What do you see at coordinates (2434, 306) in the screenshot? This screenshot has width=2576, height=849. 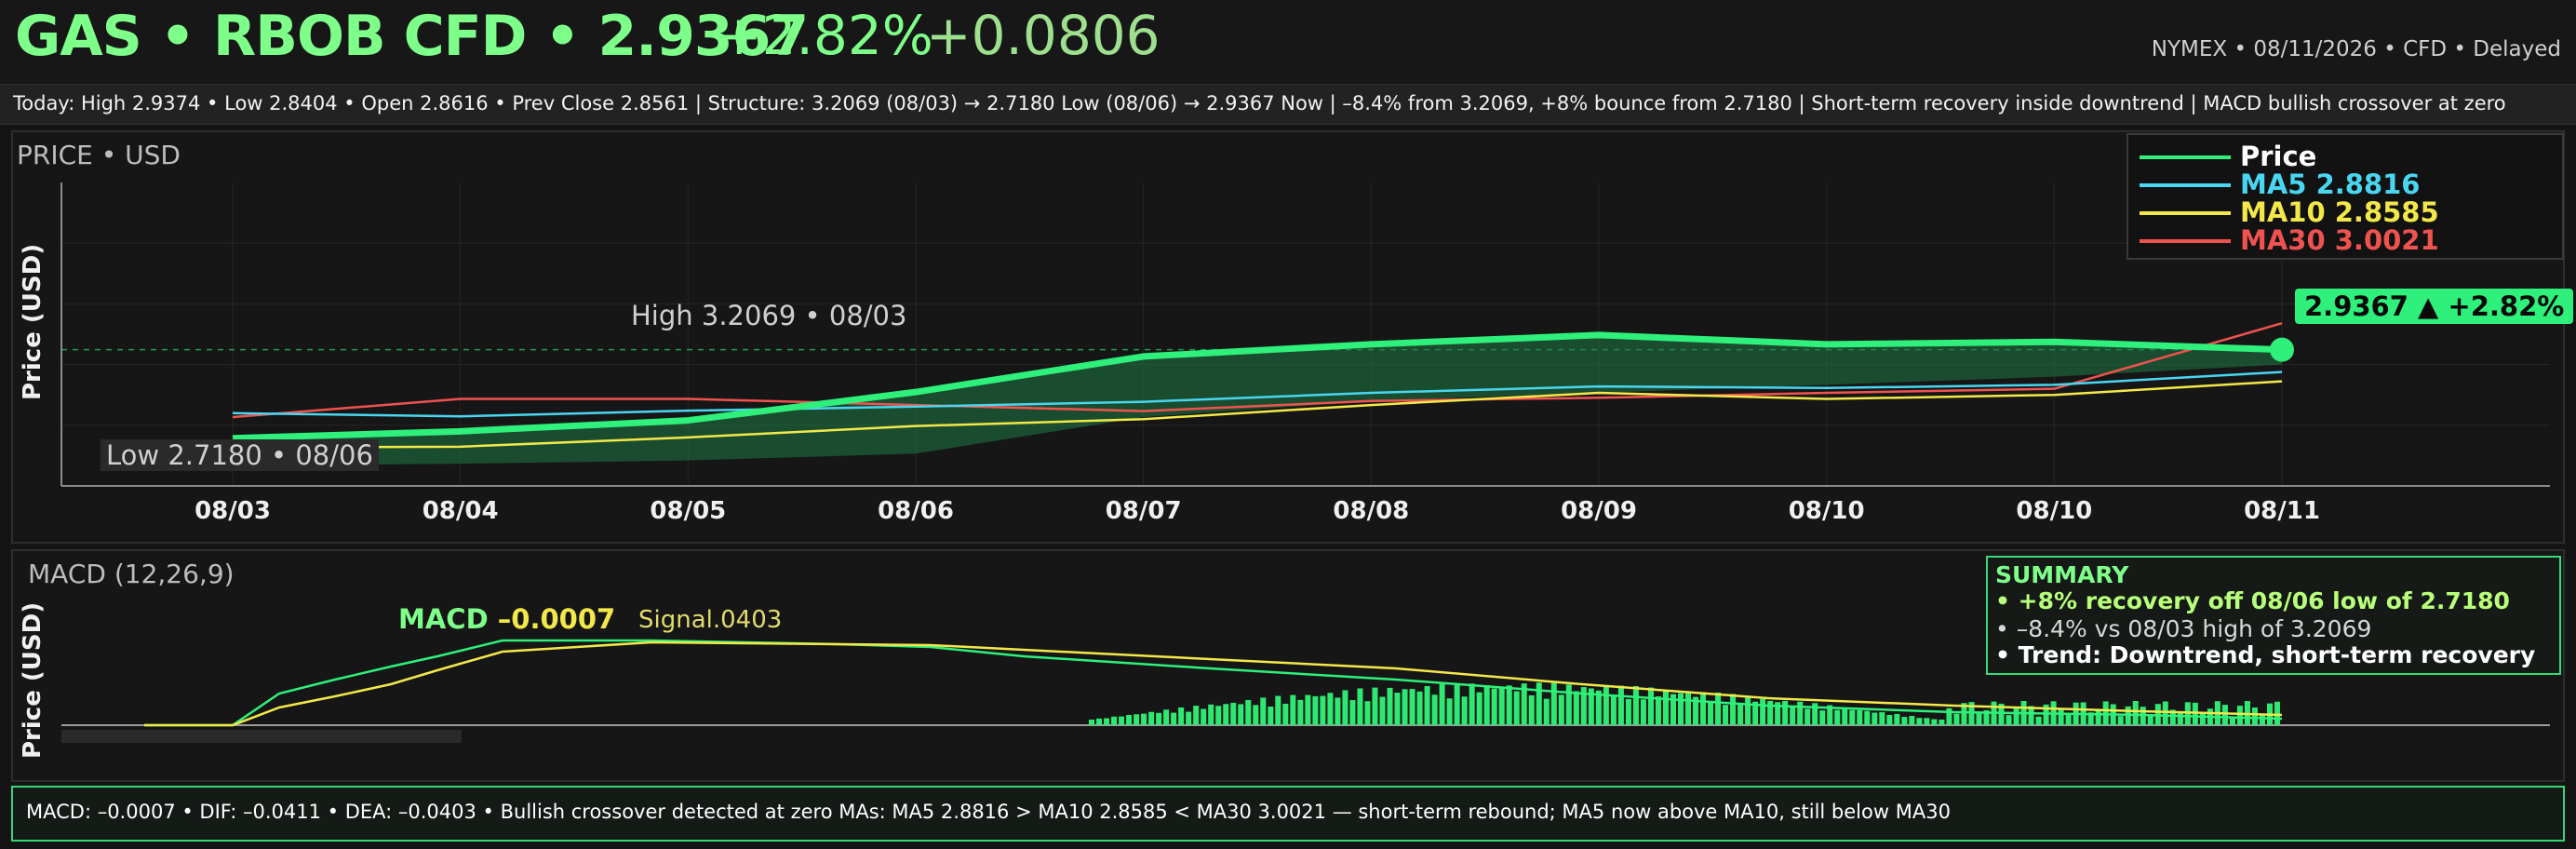 I see `last-price-badge: 2.9367 ▲ +2.82%` at bounding box center [2434, 306].